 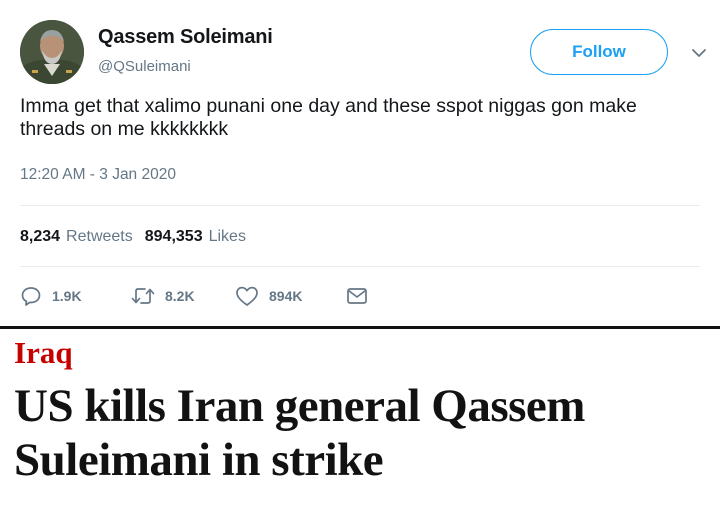 I want to click on like-count: 894K, so click(x=286, y=296).